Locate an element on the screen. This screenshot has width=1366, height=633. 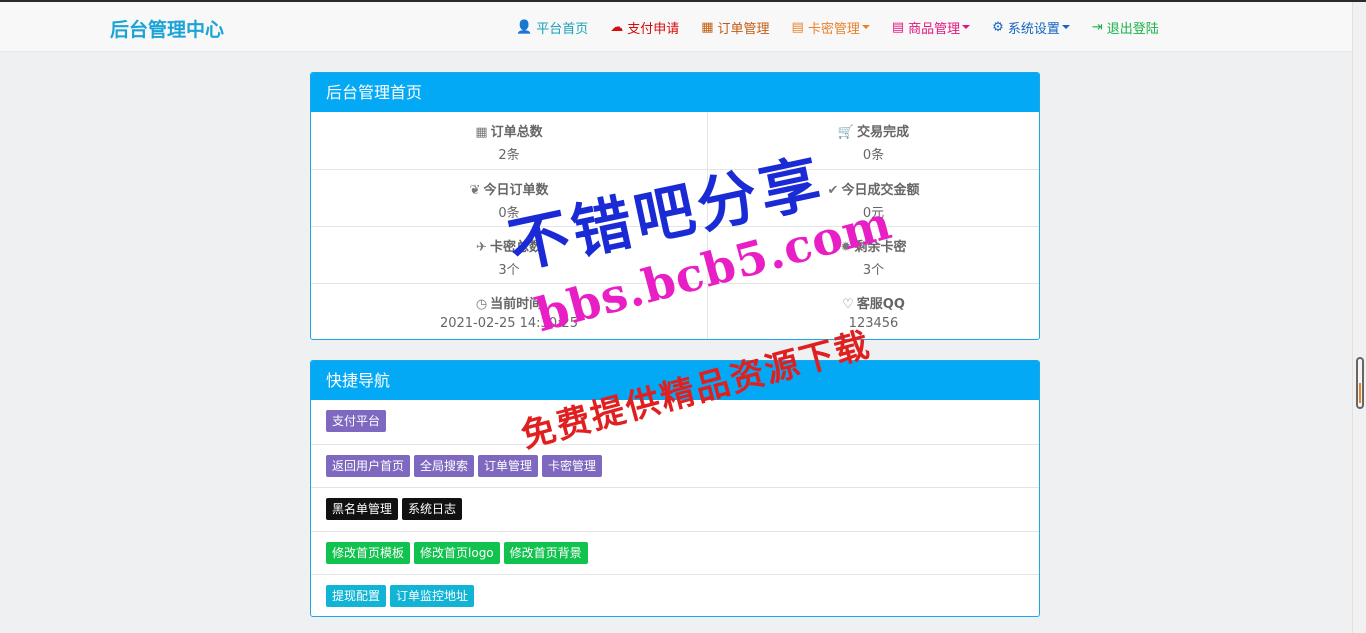
stat-cell: ✈ 卡密总数 3个 is located at coordinates (509, 255).